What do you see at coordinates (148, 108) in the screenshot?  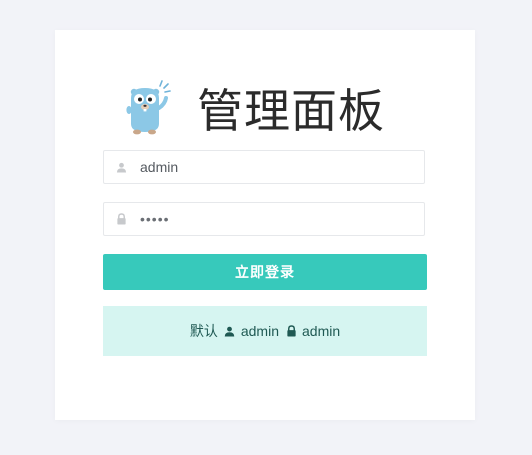 I see `gopher-mascot-icon` at bounding box center [148, 108].